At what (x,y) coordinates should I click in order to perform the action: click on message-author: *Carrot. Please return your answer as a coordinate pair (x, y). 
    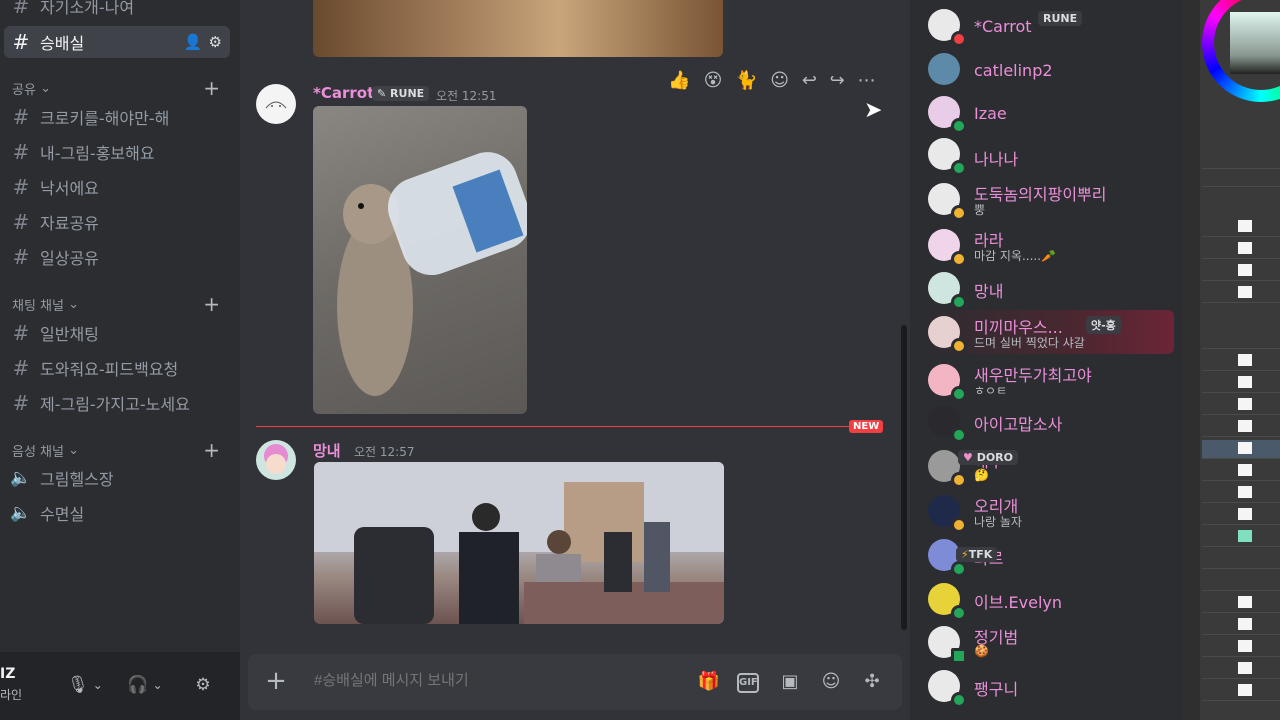
    Looking at the image, I should click on (343, 93).